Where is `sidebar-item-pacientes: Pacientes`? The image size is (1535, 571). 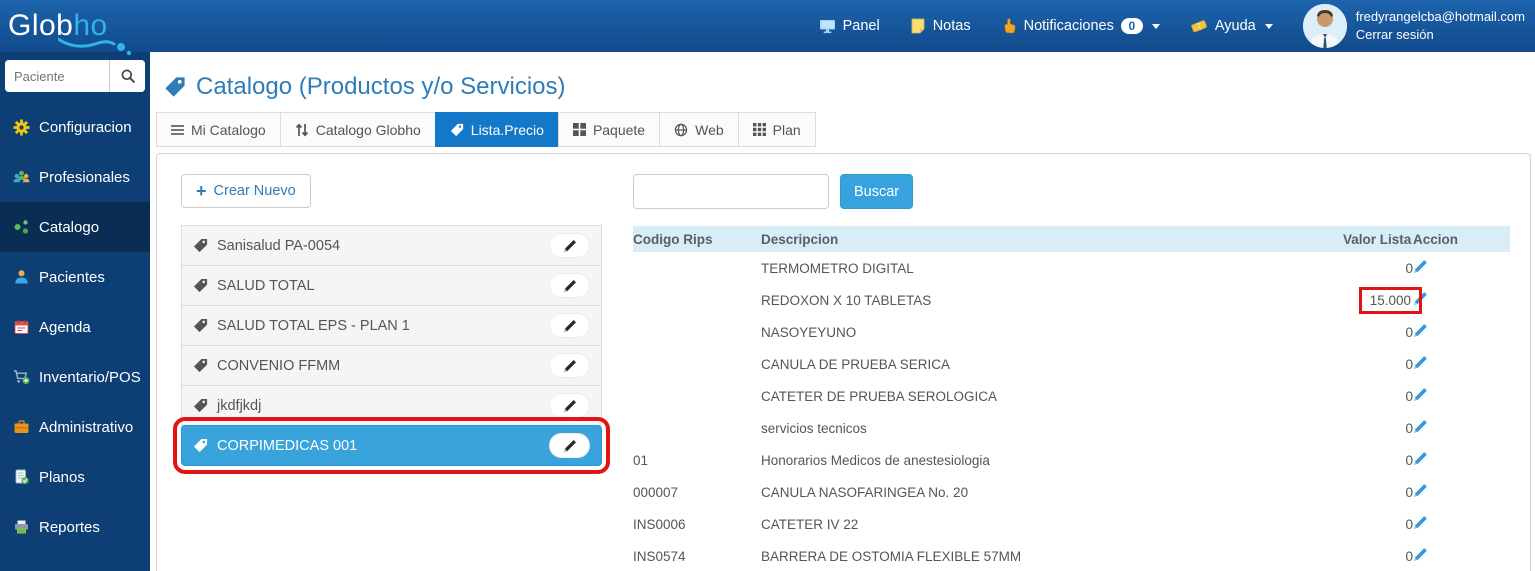 sidebar-item-pacientes: Pacientes is located at coordinates (75, 277).